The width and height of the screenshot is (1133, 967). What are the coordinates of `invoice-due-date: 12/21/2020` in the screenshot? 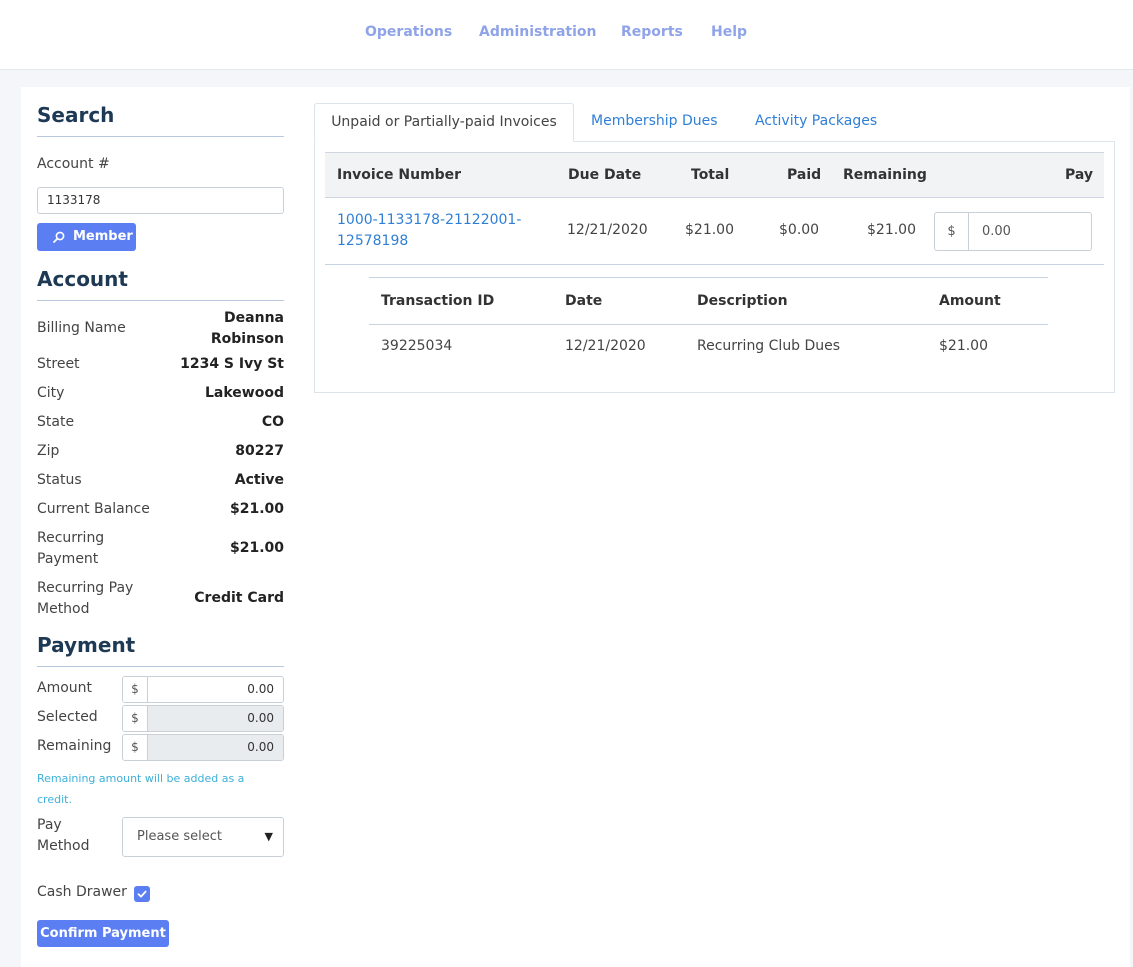 It's located at (607, 230).